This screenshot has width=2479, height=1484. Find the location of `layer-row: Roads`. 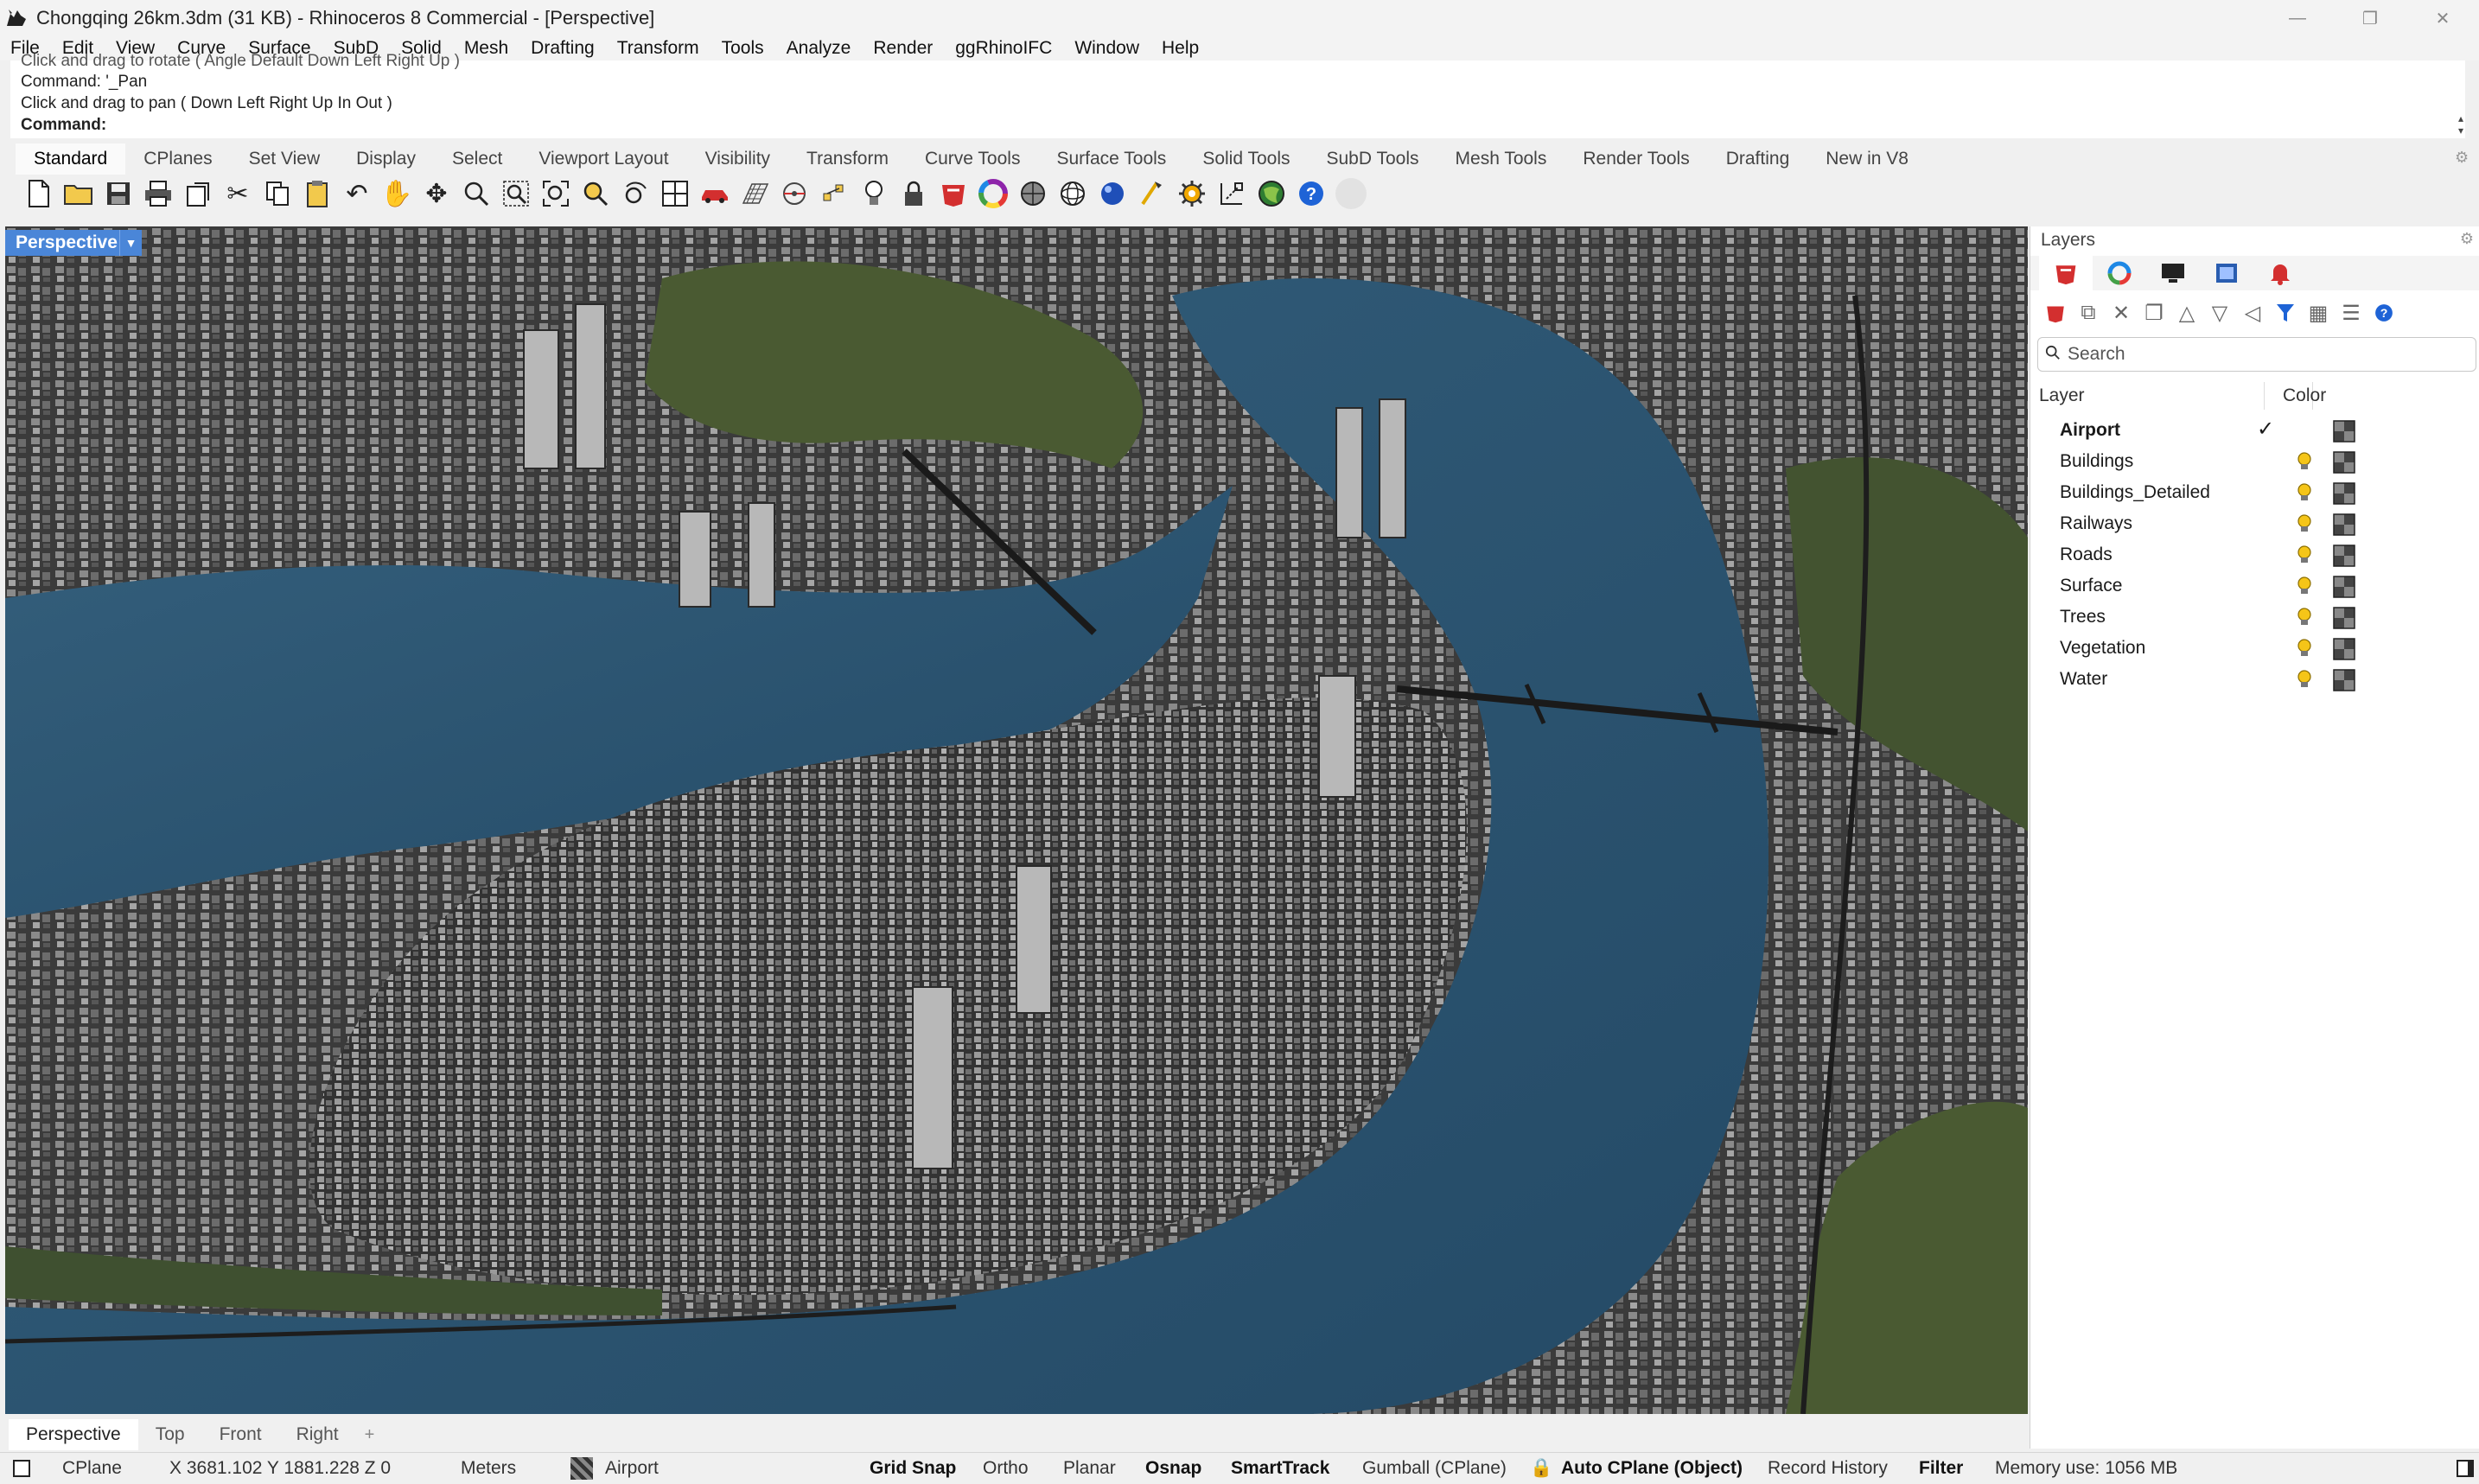

layer-row: Roads is located at coordinates (2254, 555).